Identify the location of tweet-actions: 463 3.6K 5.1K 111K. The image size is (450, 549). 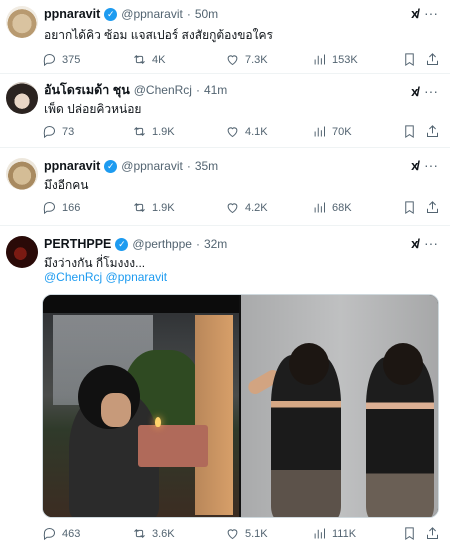
(240, 535).